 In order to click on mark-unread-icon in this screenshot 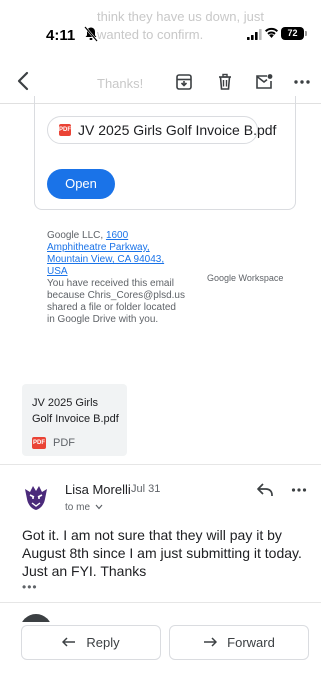, I will do `click(264, 82)`.